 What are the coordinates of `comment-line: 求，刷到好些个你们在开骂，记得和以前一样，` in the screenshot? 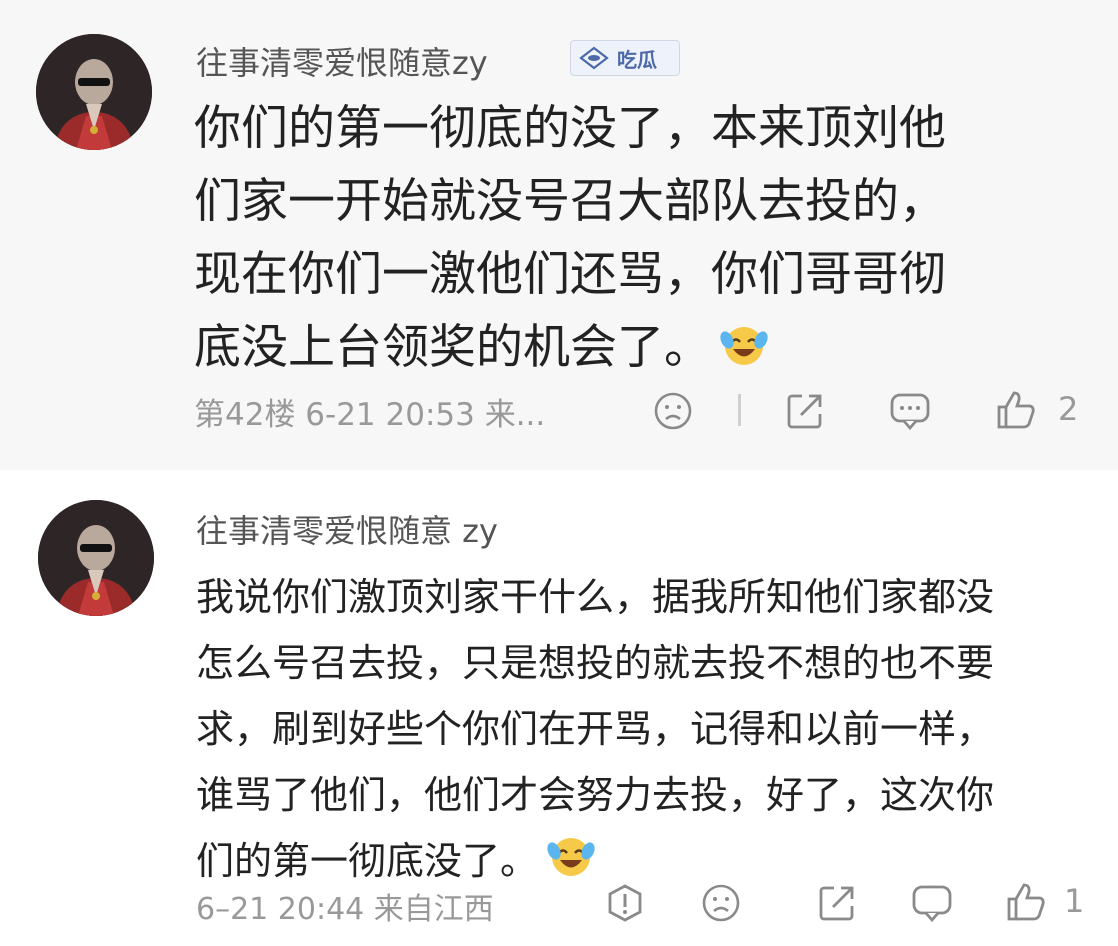 It's located at (595, 729).